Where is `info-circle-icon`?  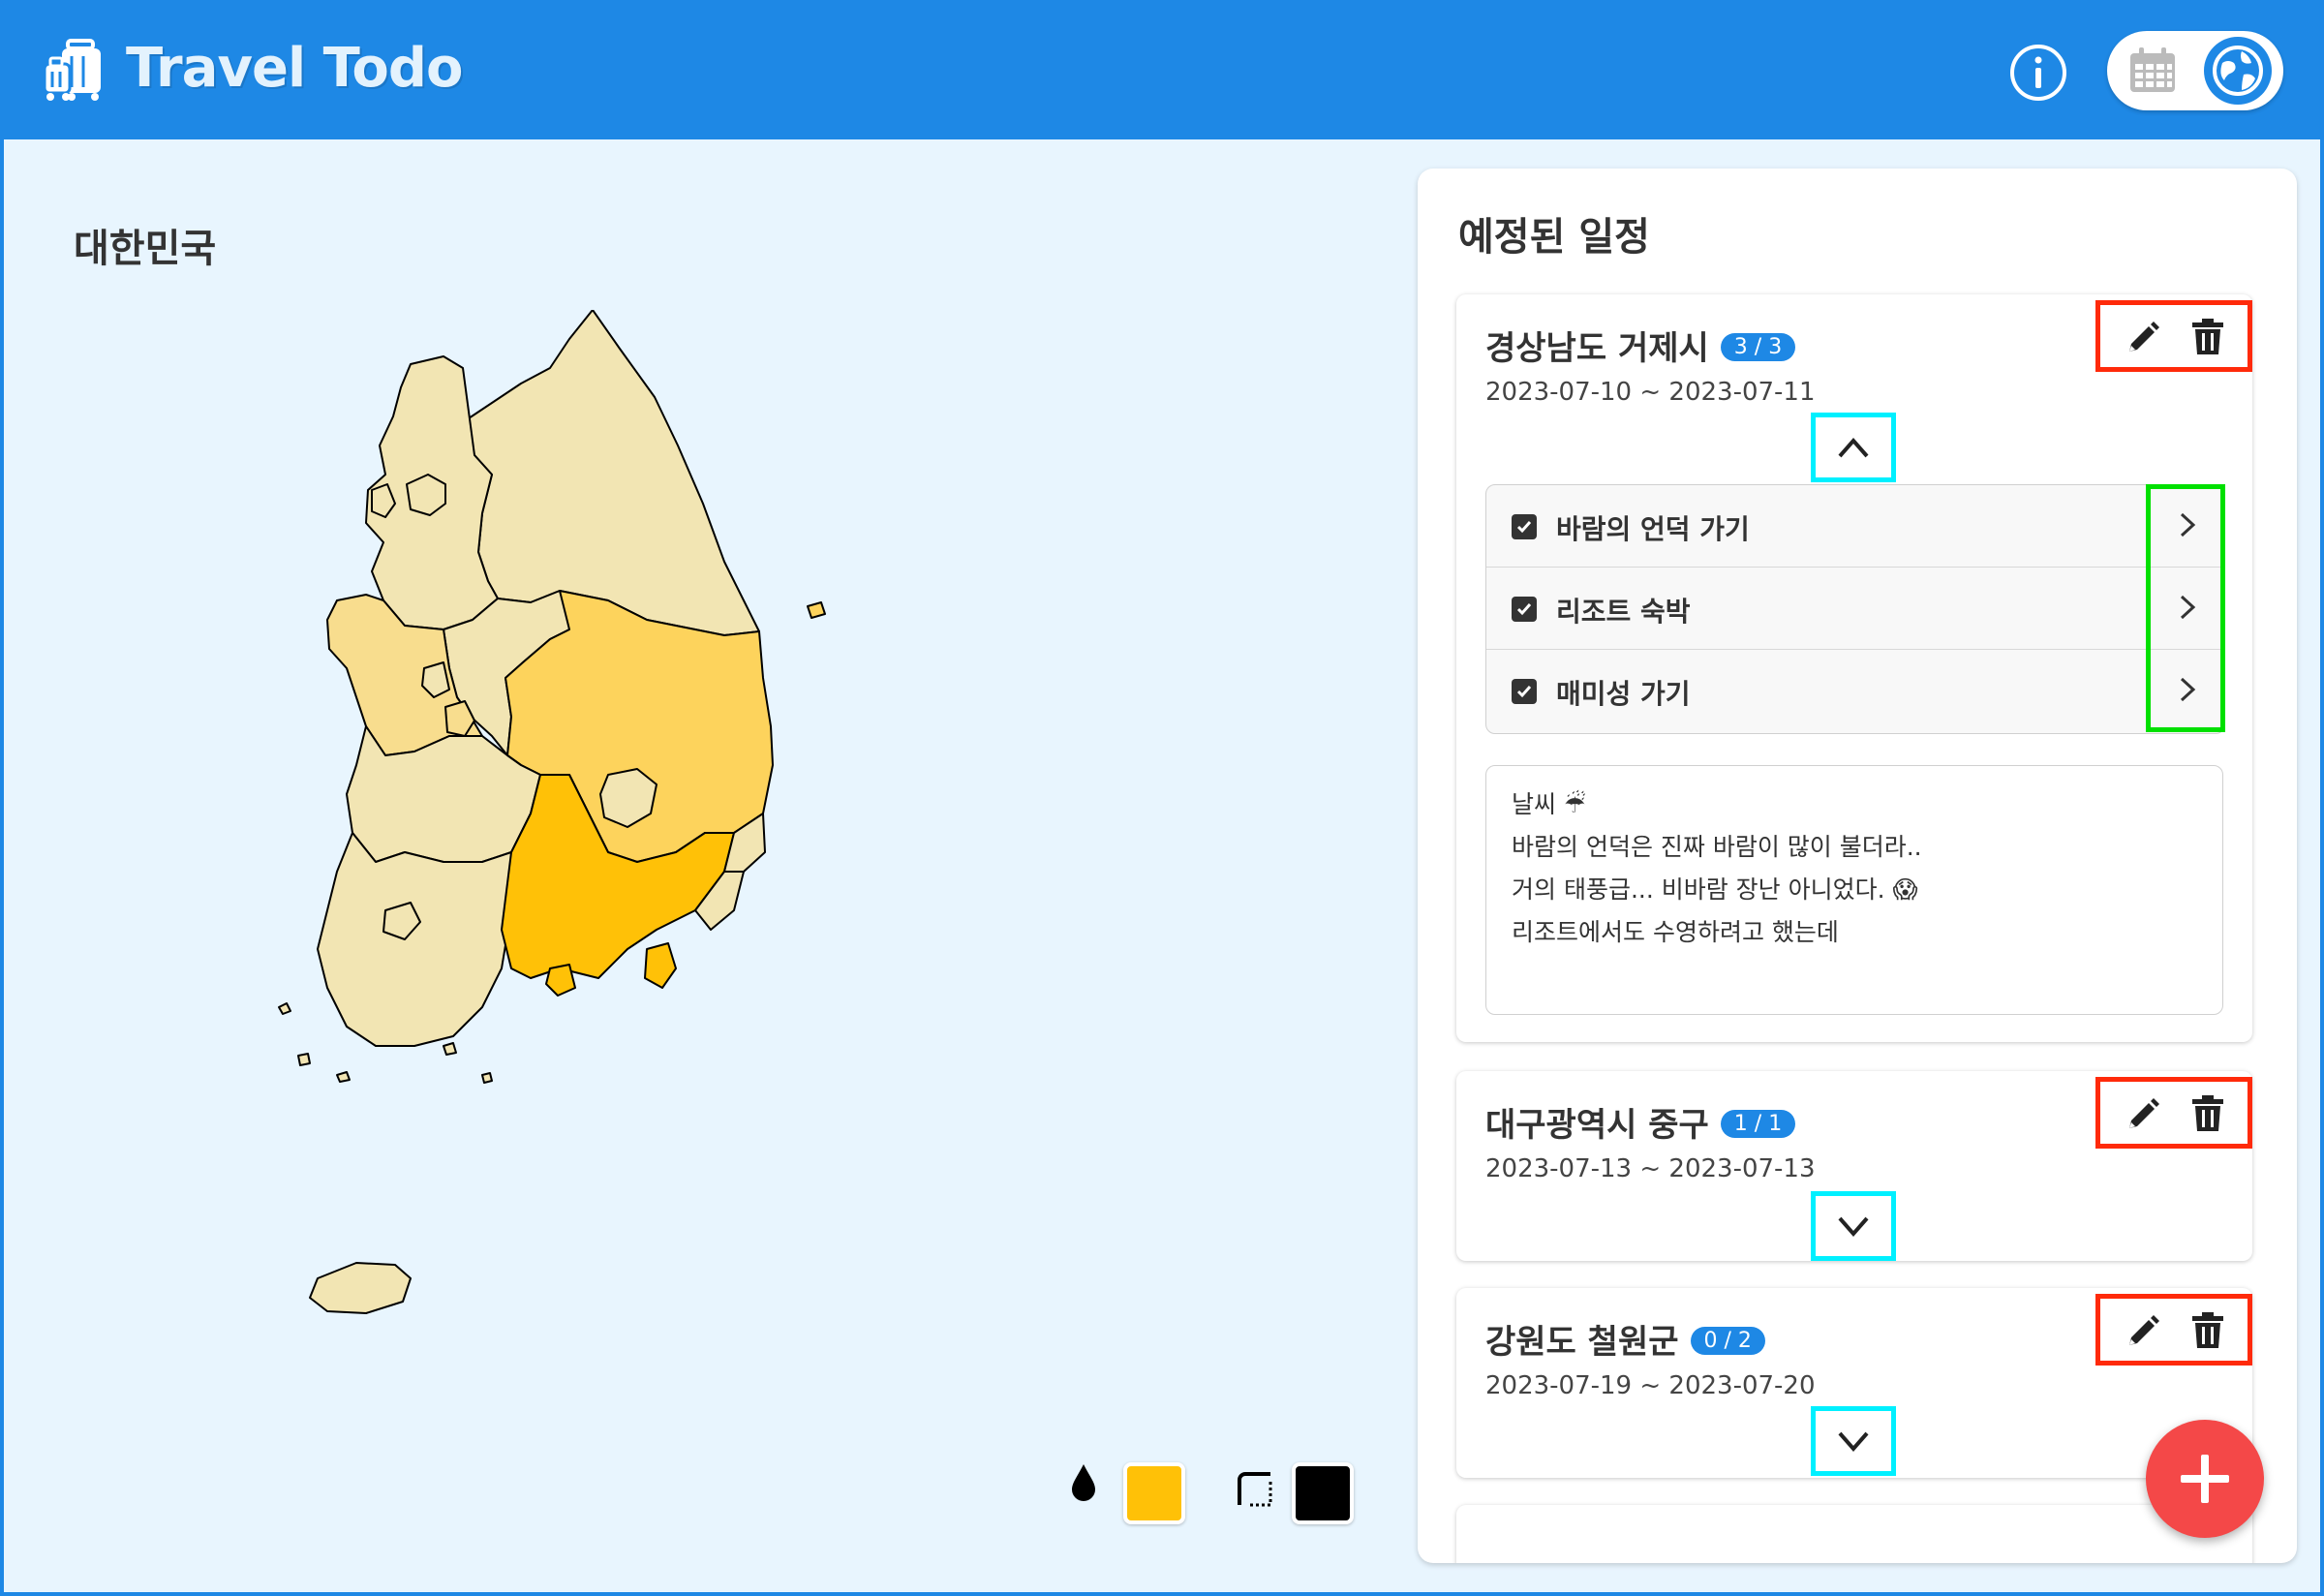 info-circle-icon is located at coordinates (2038, 73).